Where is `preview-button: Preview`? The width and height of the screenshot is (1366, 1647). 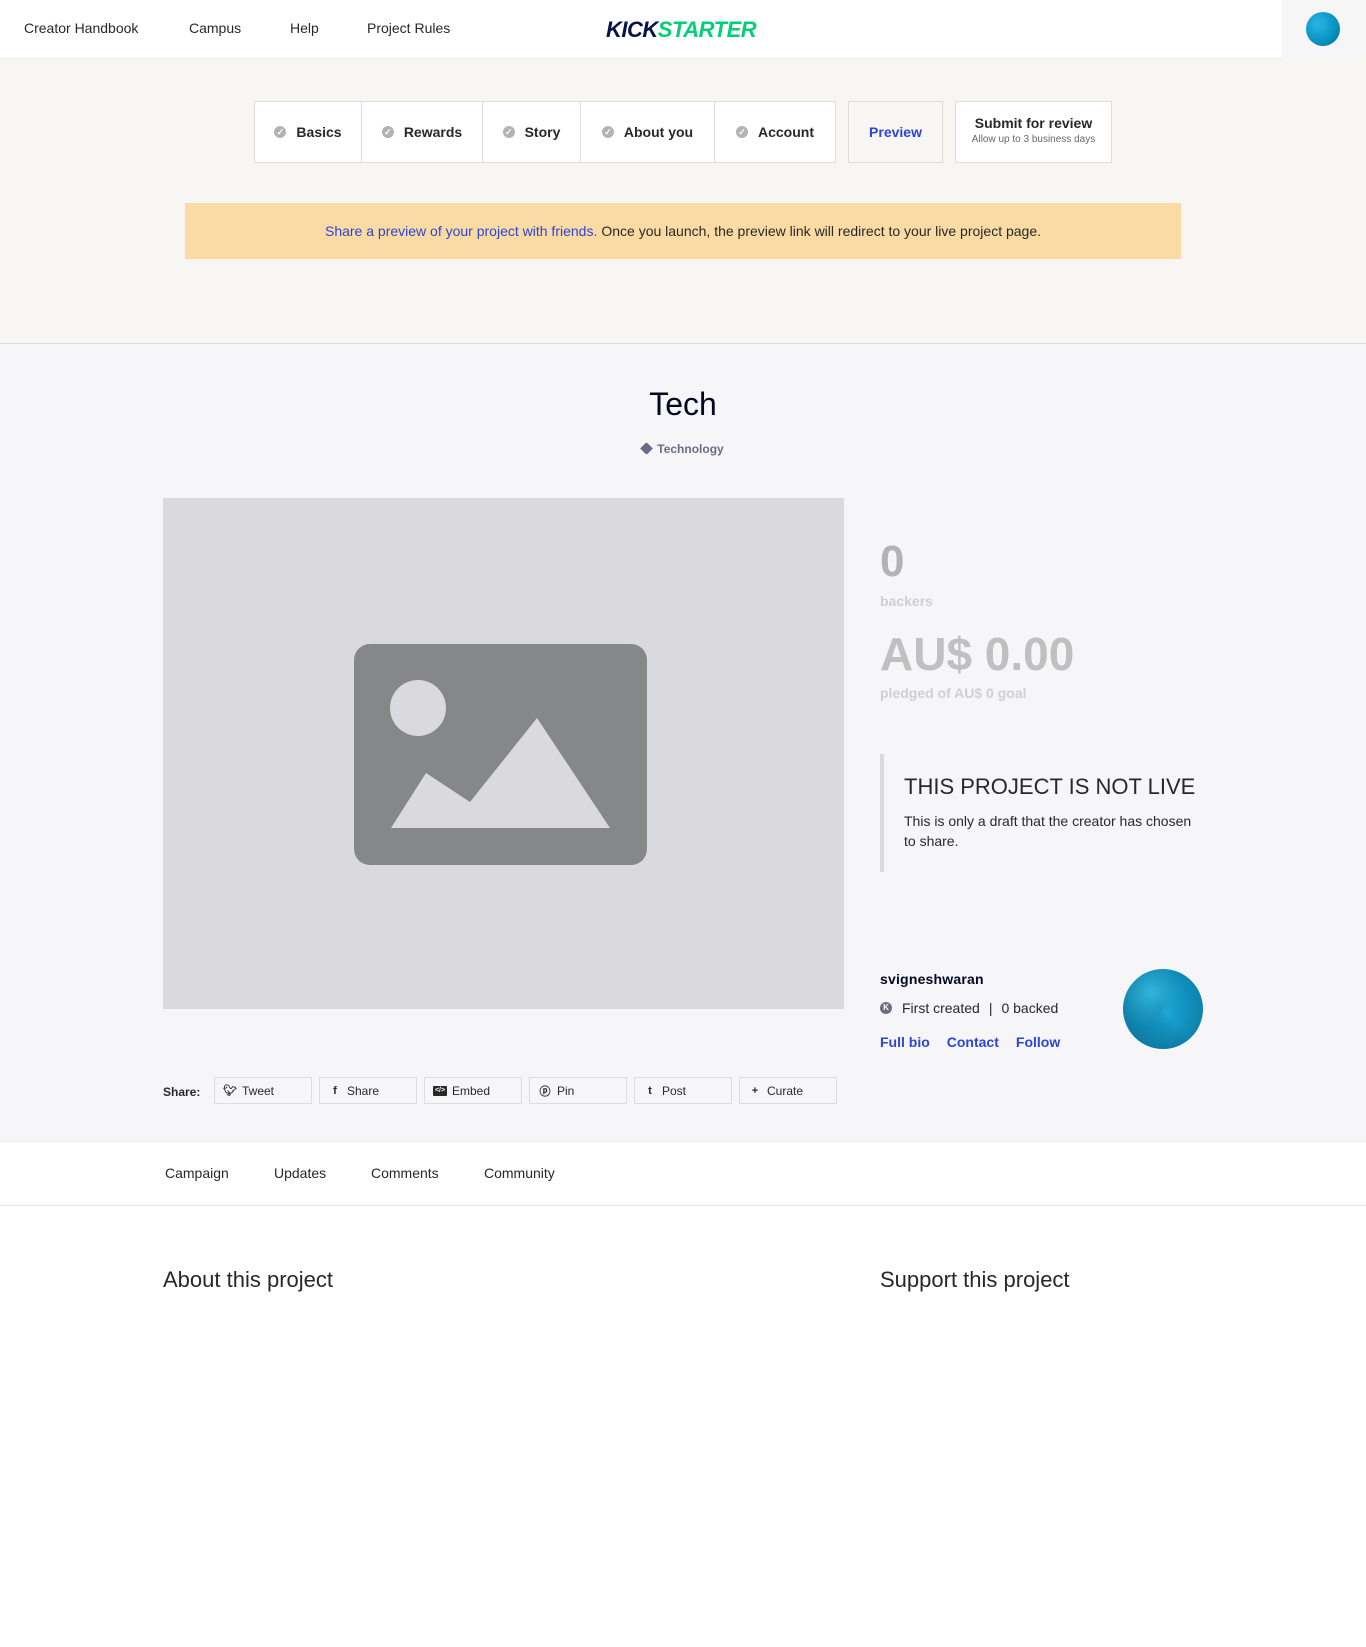
preview-button: Preview is located at coordinates (895, 132).